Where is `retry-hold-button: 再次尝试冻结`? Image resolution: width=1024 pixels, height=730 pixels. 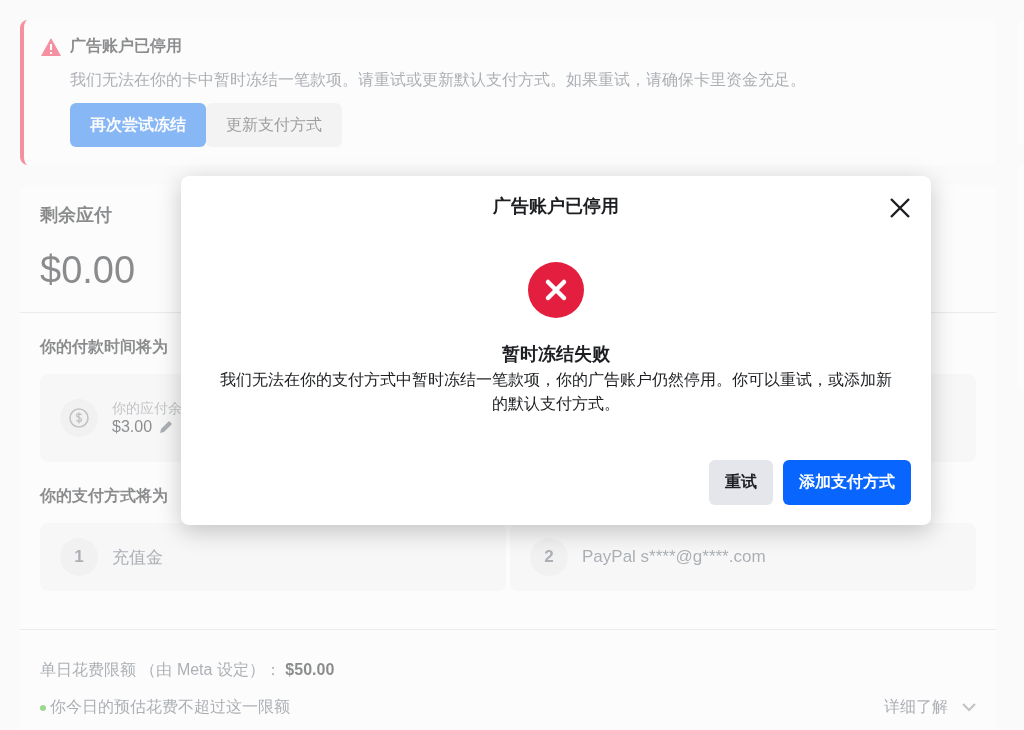 retry-hold-button: 再次尝试冻结 is located at coordinates (138, 125).